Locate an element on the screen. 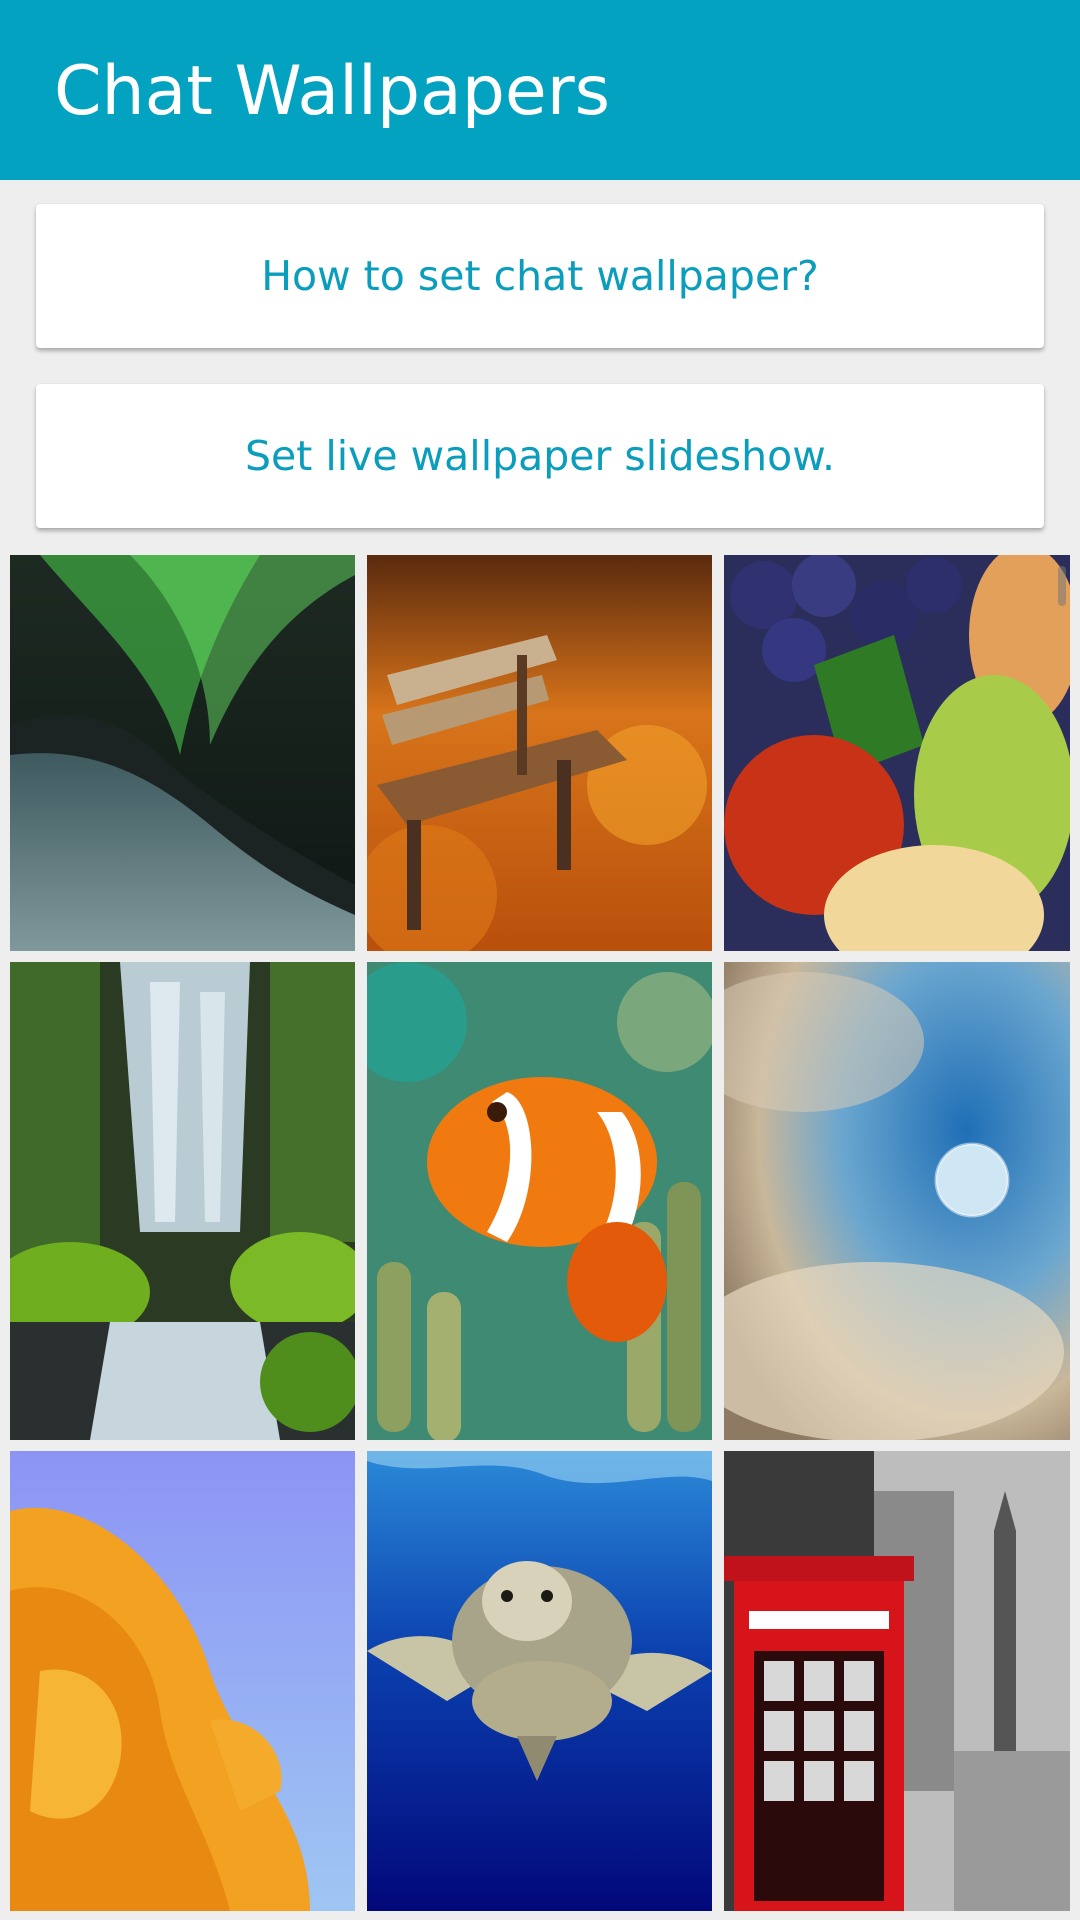 This screenshot has width=1080, height=1920. telephone-box-image is located at coordinates (897, 1681).